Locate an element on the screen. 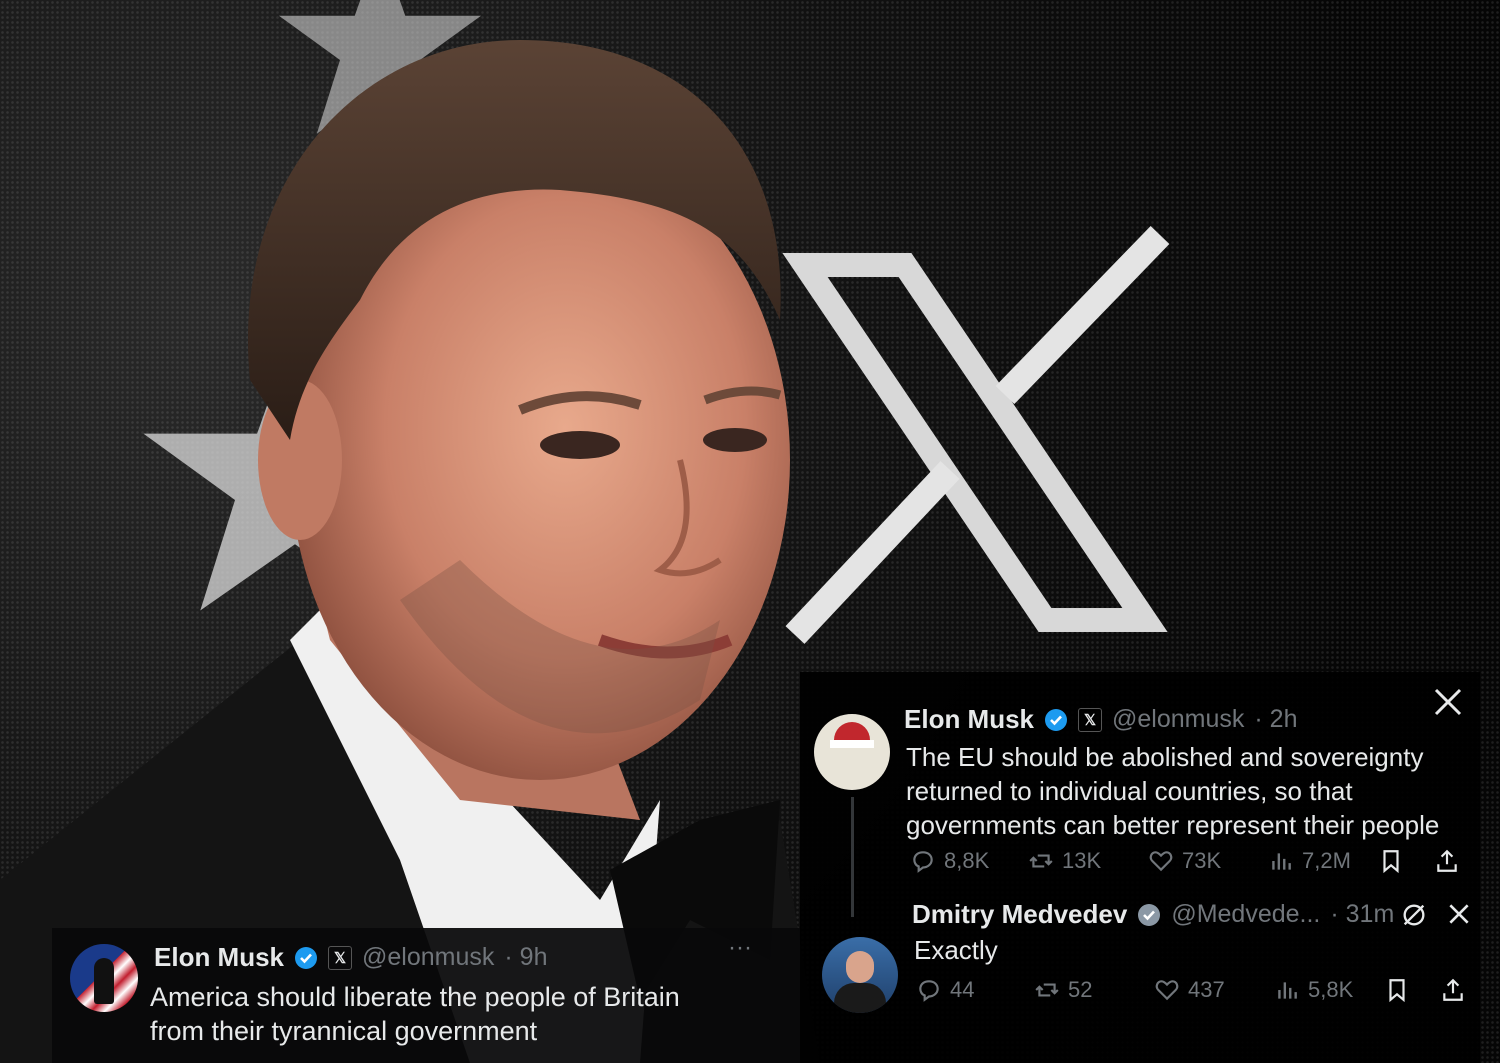 The width and height of the screenshot is (1500, 1063). views-count: 7,2M is located at coordinates (1326, 860).